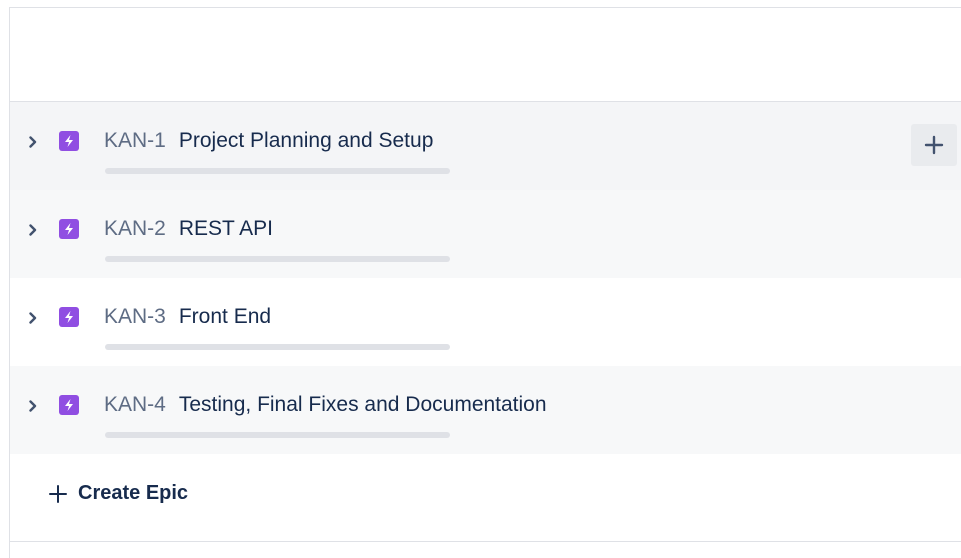 This screenshot has height=558, width=961. What do you see at coordinates (135, 316) in the screenshot?
I see `epic-key: KAN-3` at bounding box center [135, 316].